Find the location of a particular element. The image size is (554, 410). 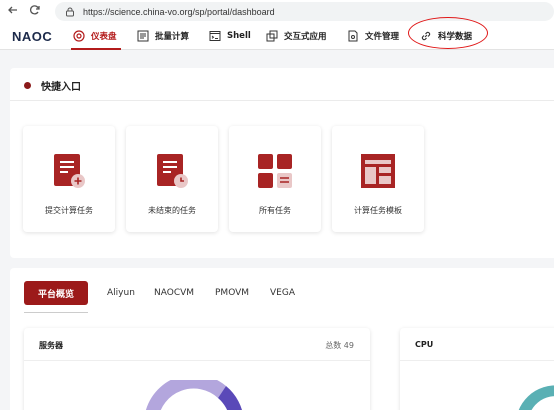

tile-submit-task: 提交计算任务 is located at coordinates (69, 179).